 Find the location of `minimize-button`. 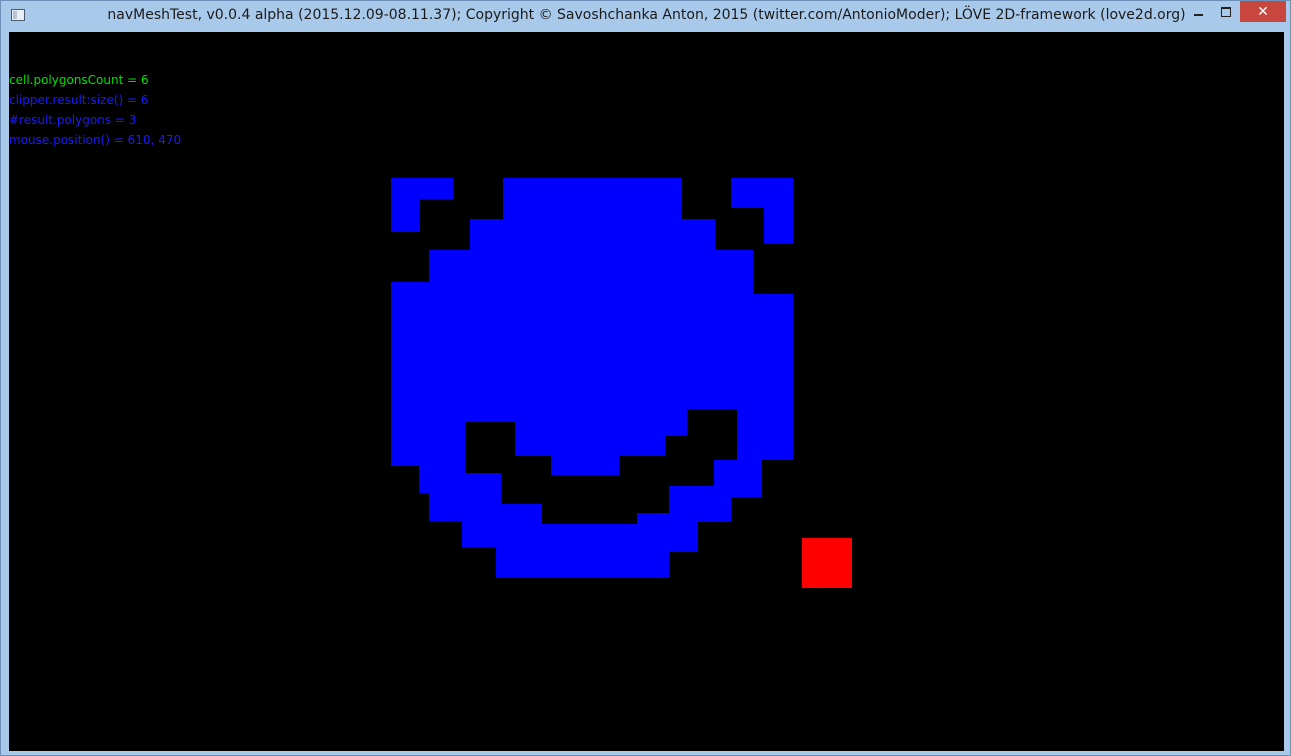

minimize-button is located at coordinates (1198, 11).